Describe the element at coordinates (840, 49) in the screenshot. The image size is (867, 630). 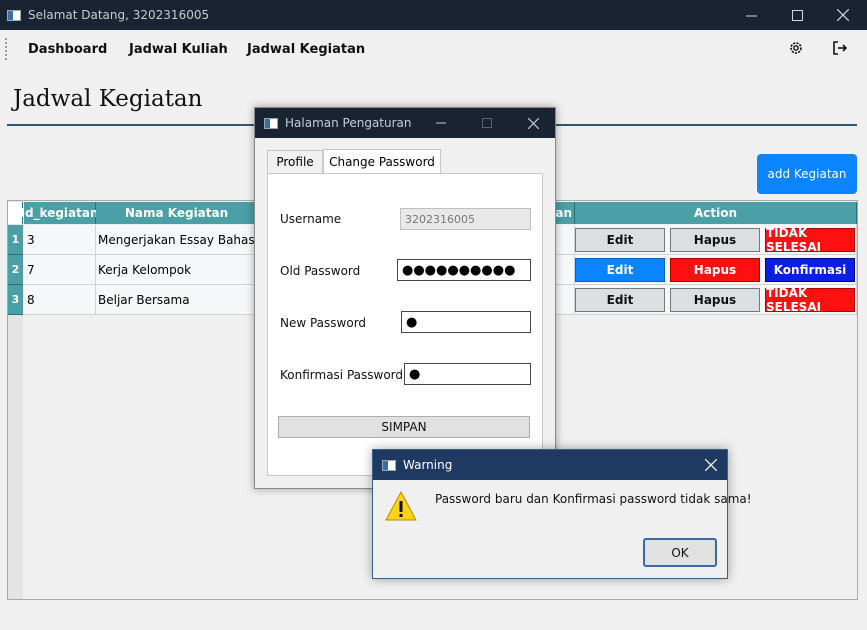
I see `logout-icon` at that location.